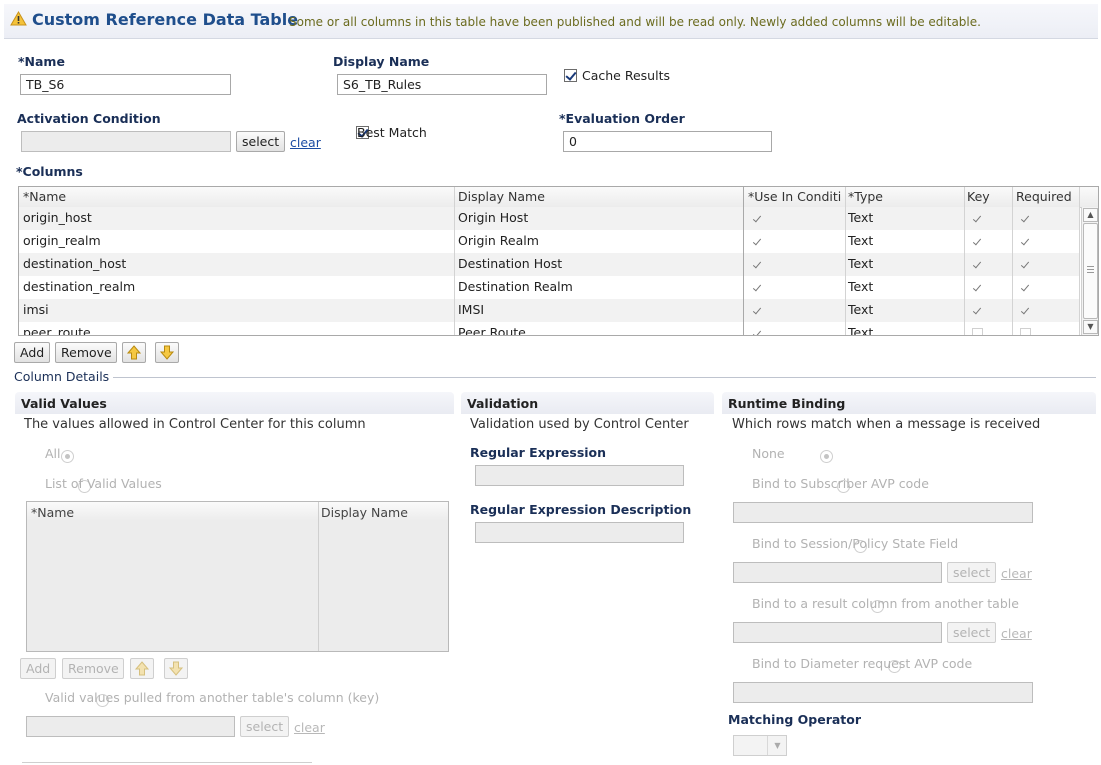  I want to click on column-details-divider, so click(604, 377).